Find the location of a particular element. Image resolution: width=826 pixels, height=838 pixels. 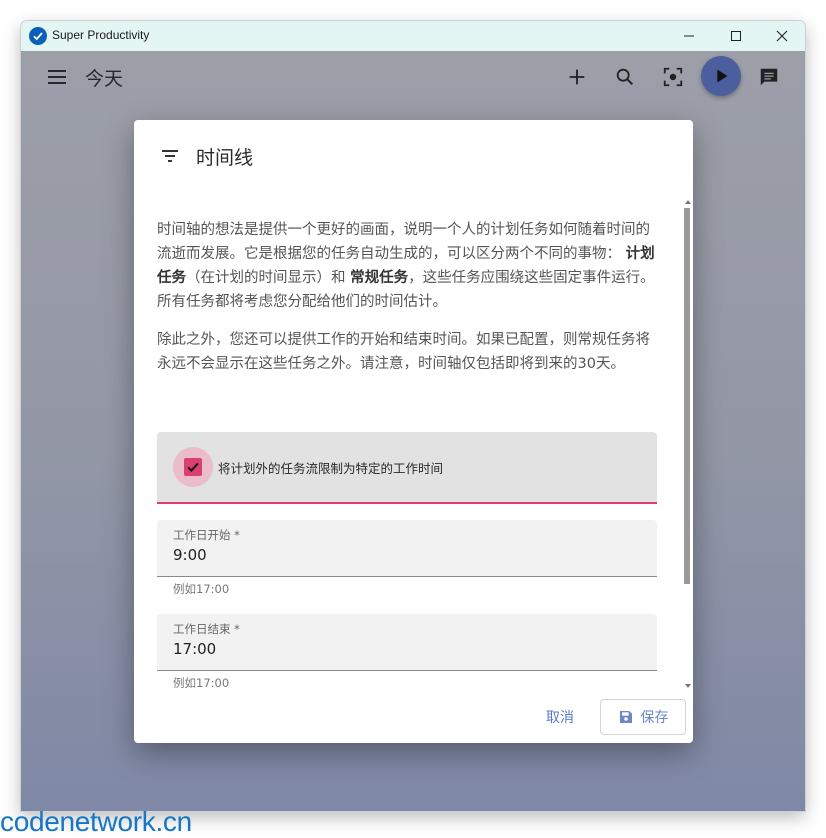

workday-start-field: 工作日开始 * 9:00 is located at coordinates (407, 548).